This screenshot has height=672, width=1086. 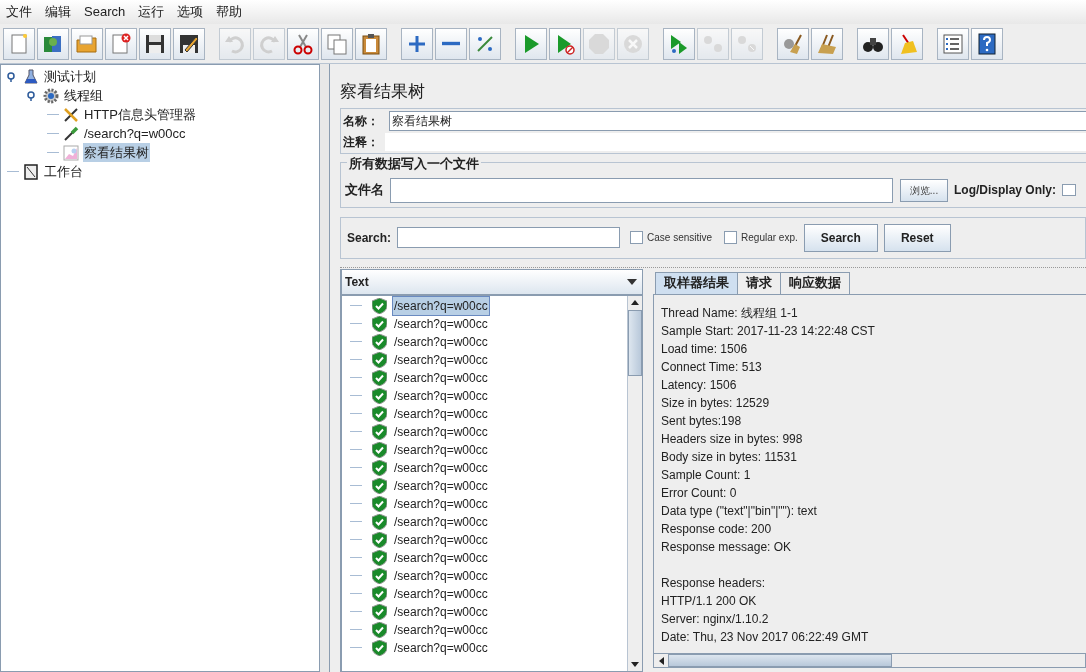 What do you see at coordinates (1069, 190) in the screenshot?
I see `checkbox` at bounding box center [1069, 190].